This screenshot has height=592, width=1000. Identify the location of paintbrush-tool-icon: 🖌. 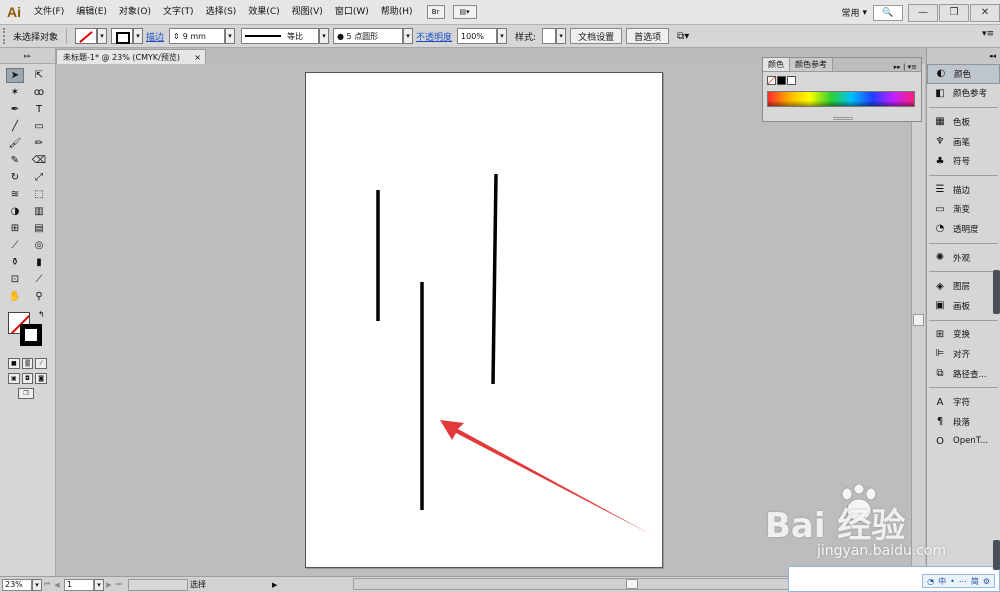
(15, 143).